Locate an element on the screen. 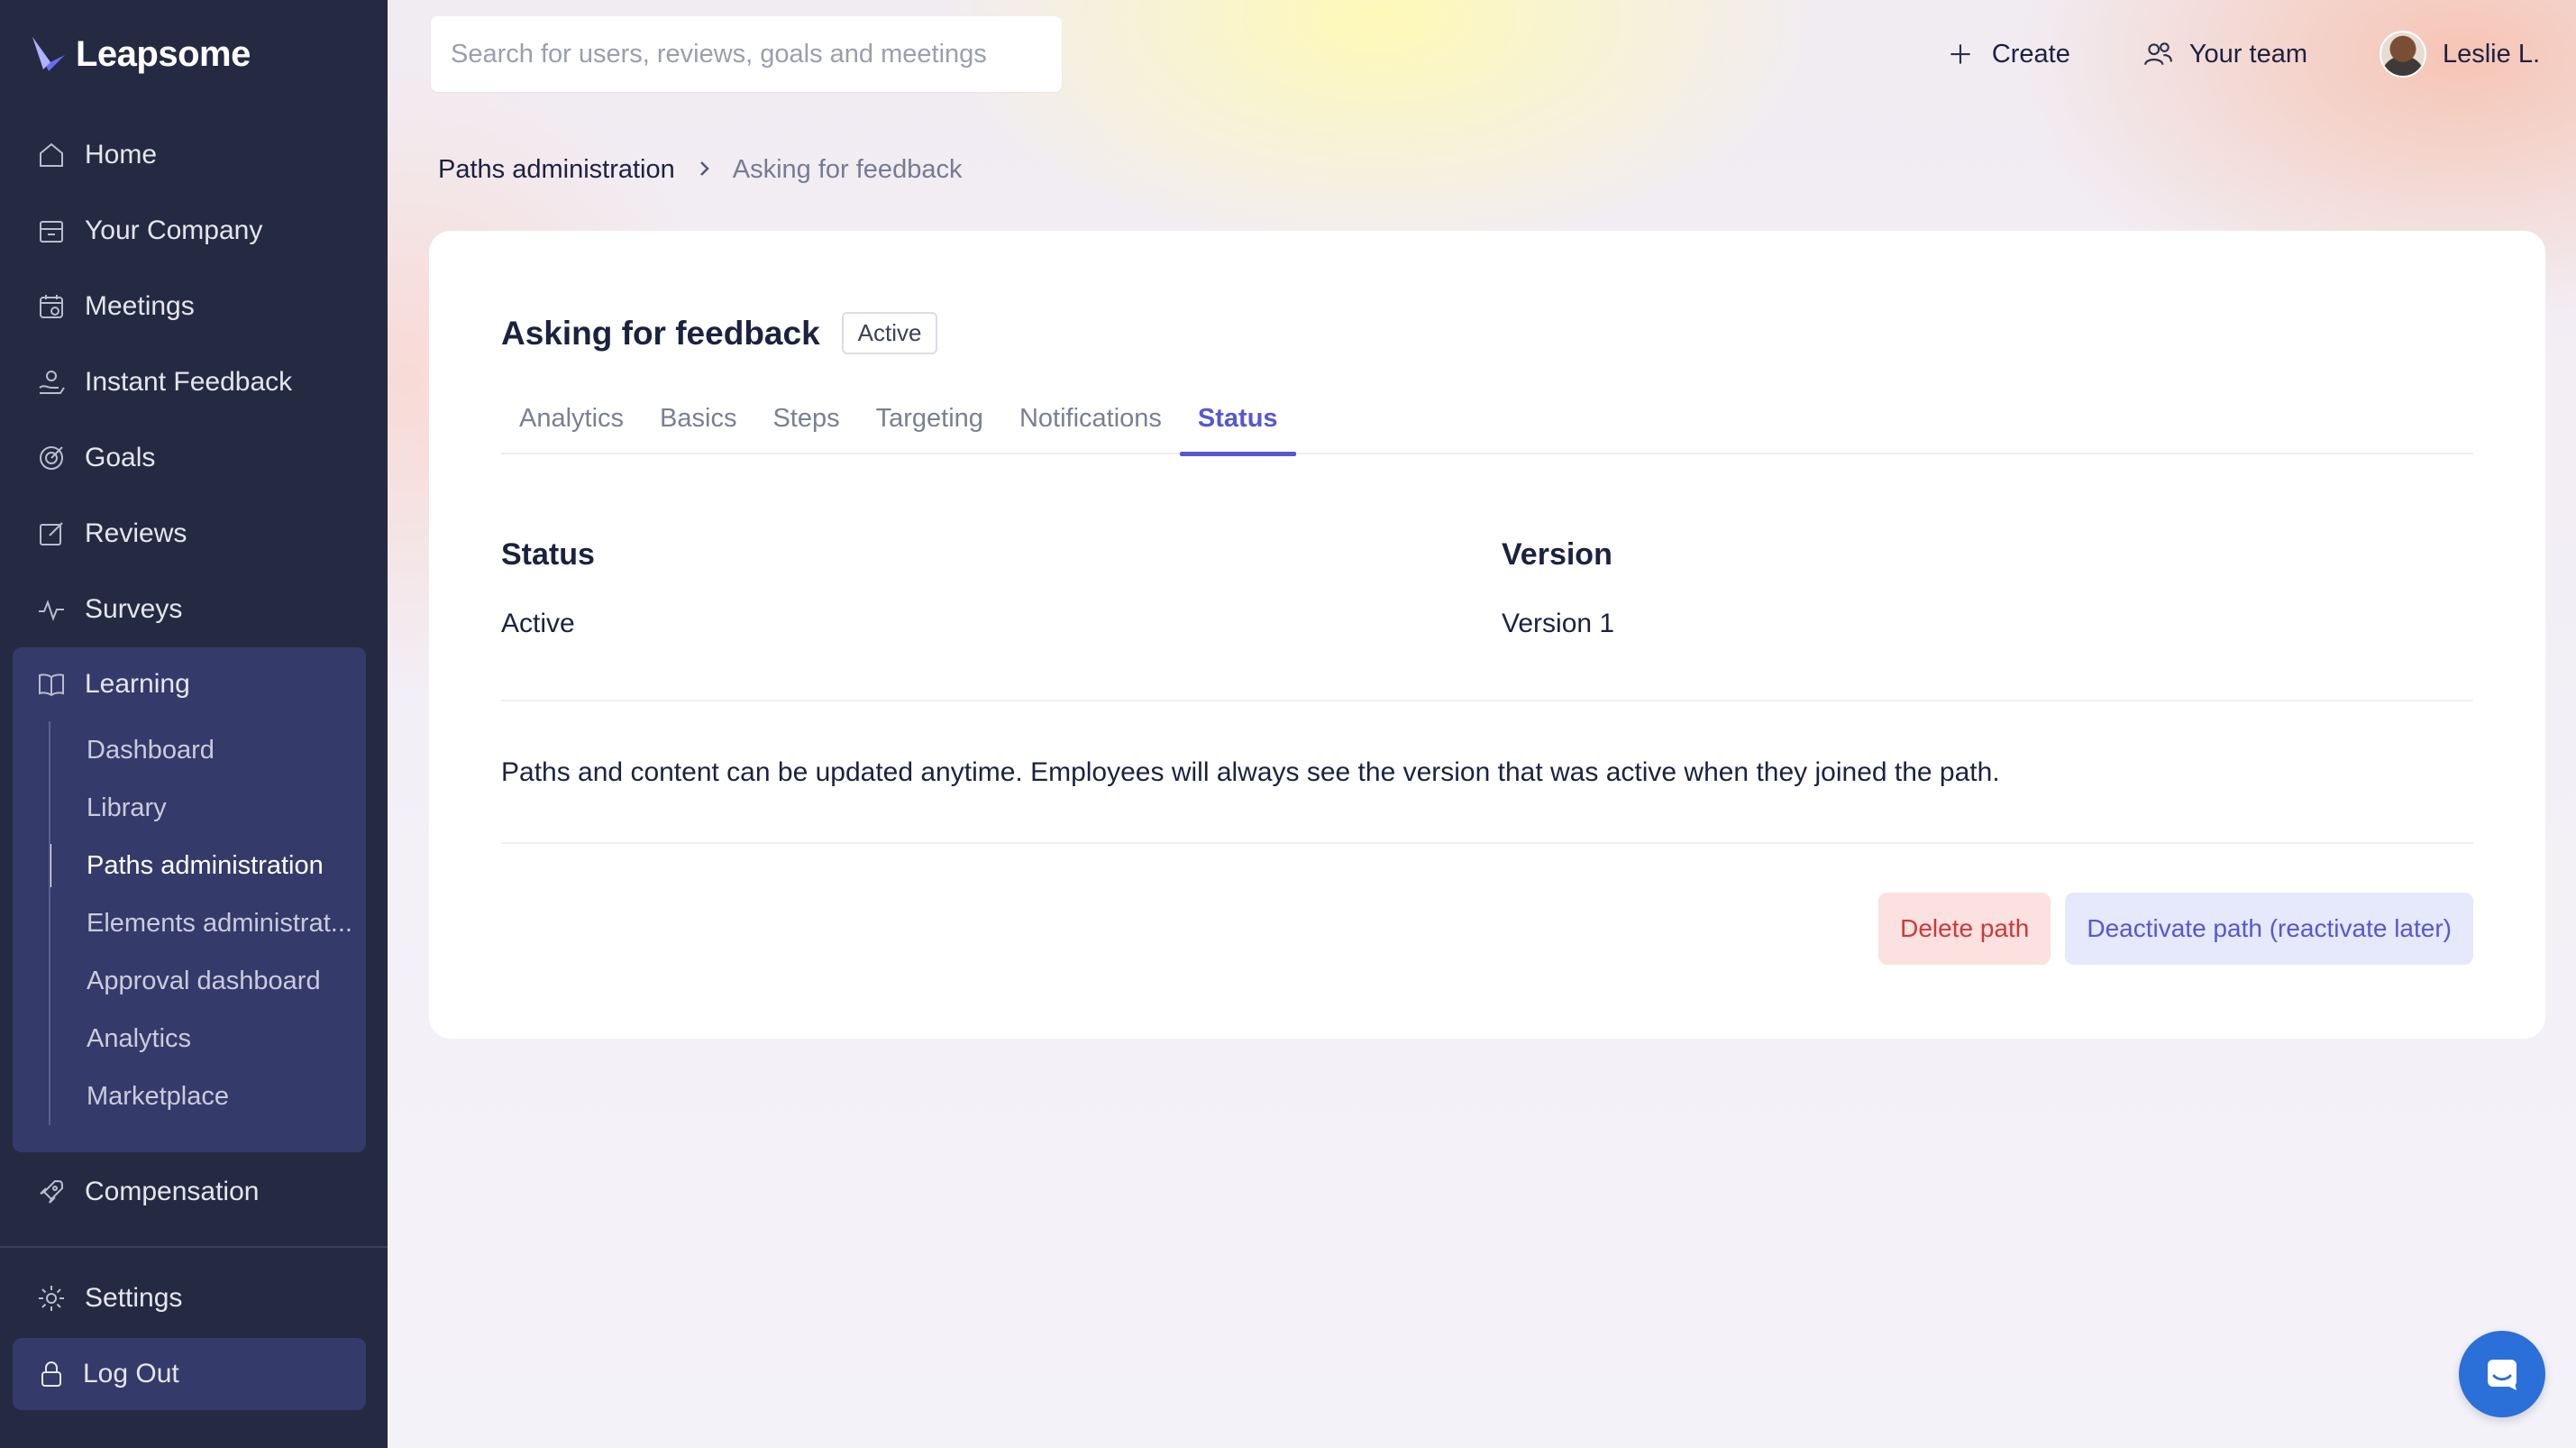  plus-icon is located at coordinates (1960, 54).